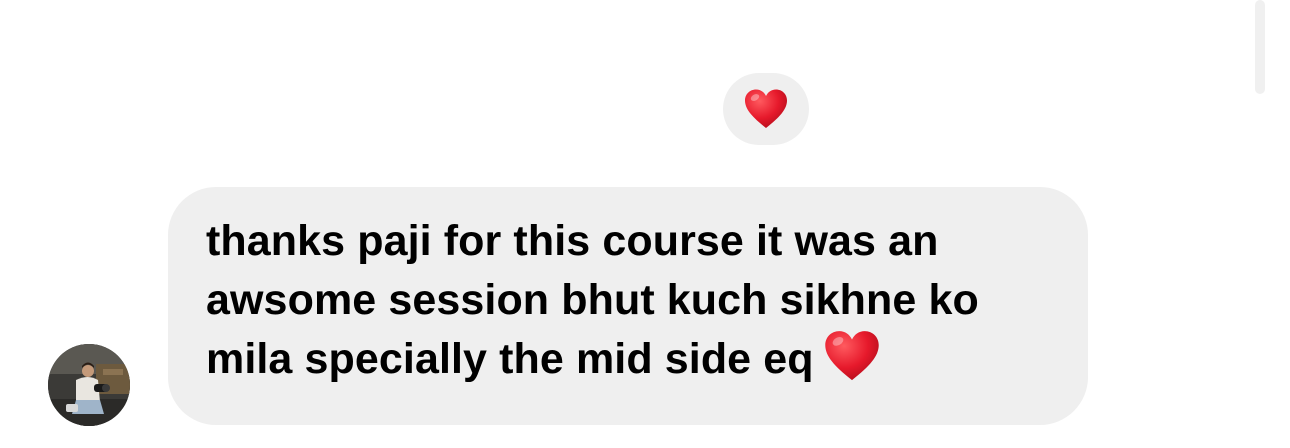 The image size is (1290, 448). What do you see at coordinates (1260, 47) in the screenshot?
I see `scrollbar` at bounding box center [1260, 47].